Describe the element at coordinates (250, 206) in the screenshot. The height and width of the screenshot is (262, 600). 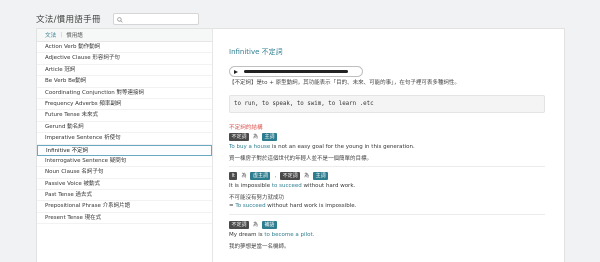
I see `alternate-highlight: To succeed` at that location.